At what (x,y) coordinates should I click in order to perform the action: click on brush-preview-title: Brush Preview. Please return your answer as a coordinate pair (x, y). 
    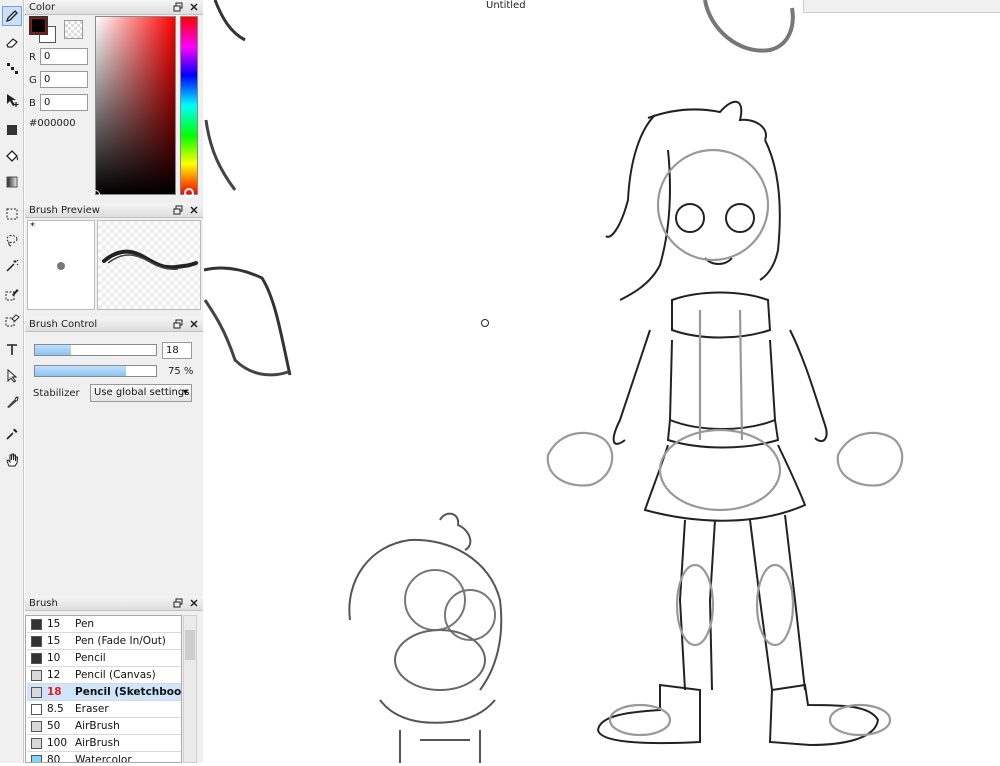
    Looking at the image, I should click on (114, 210).